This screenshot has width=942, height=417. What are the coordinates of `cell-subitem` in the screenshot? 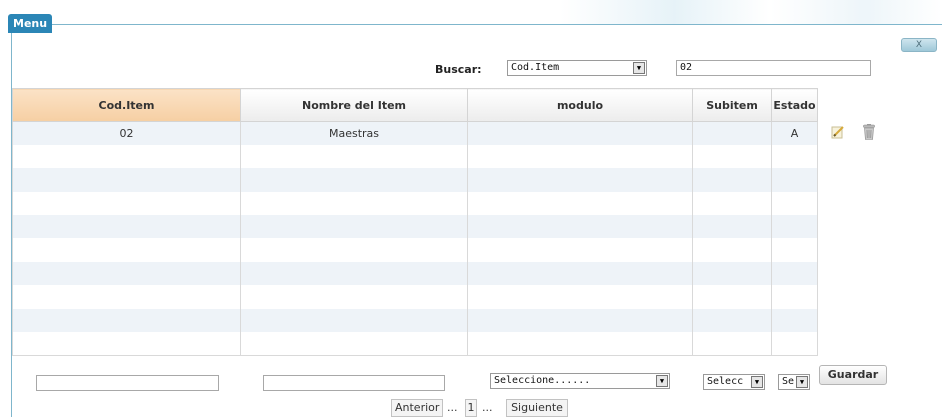 It's located at (732, 133).